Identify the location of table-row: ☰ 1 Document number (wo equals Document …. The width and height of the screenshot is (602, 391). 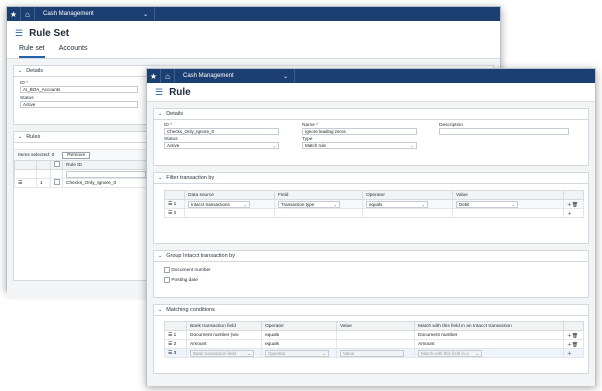
(374, 335).